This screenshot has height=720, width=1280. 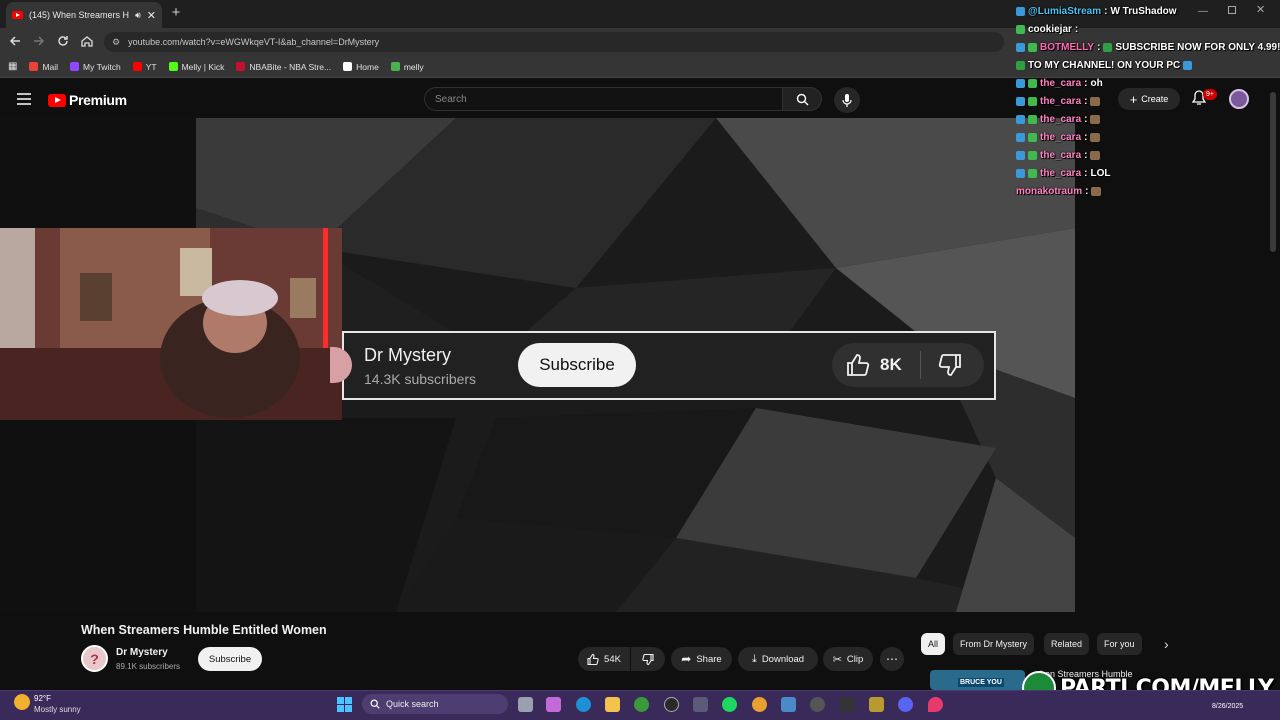 What do you see at coordinates (88, 42) in the screenshot?
I see `home-icon` at bounding box center [88, 42].